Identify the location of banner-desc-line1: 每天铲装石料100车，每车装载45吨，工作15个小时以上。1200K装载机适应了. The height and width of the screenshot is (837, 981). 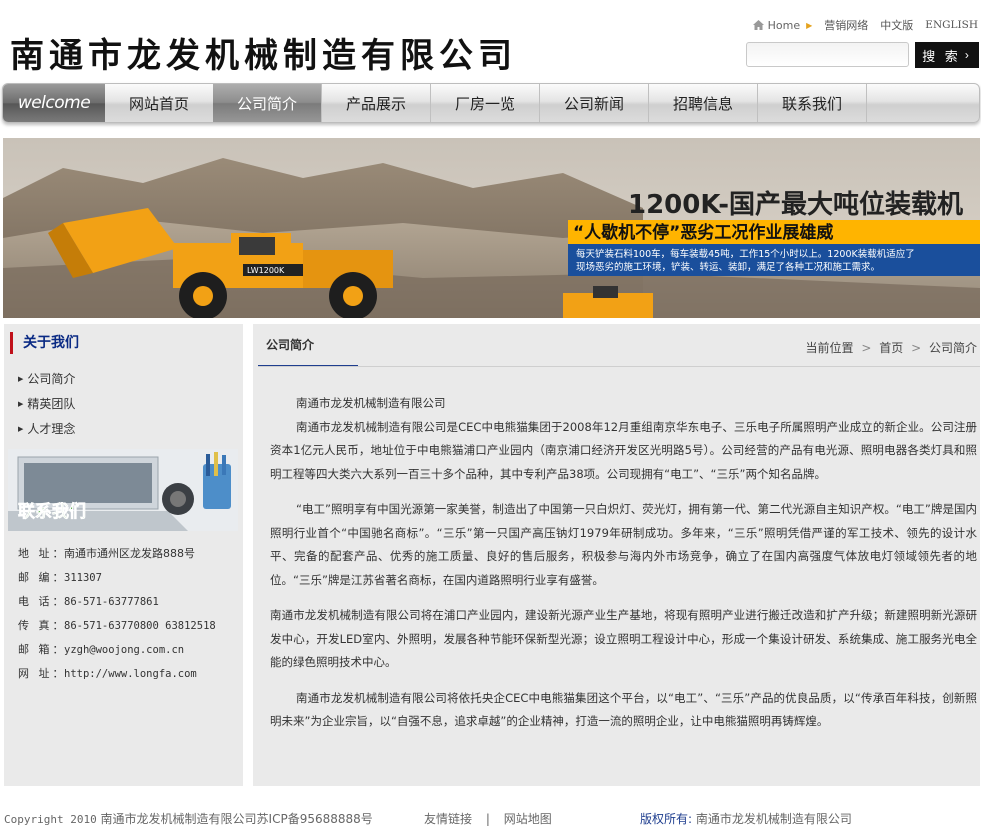
(745, 254).